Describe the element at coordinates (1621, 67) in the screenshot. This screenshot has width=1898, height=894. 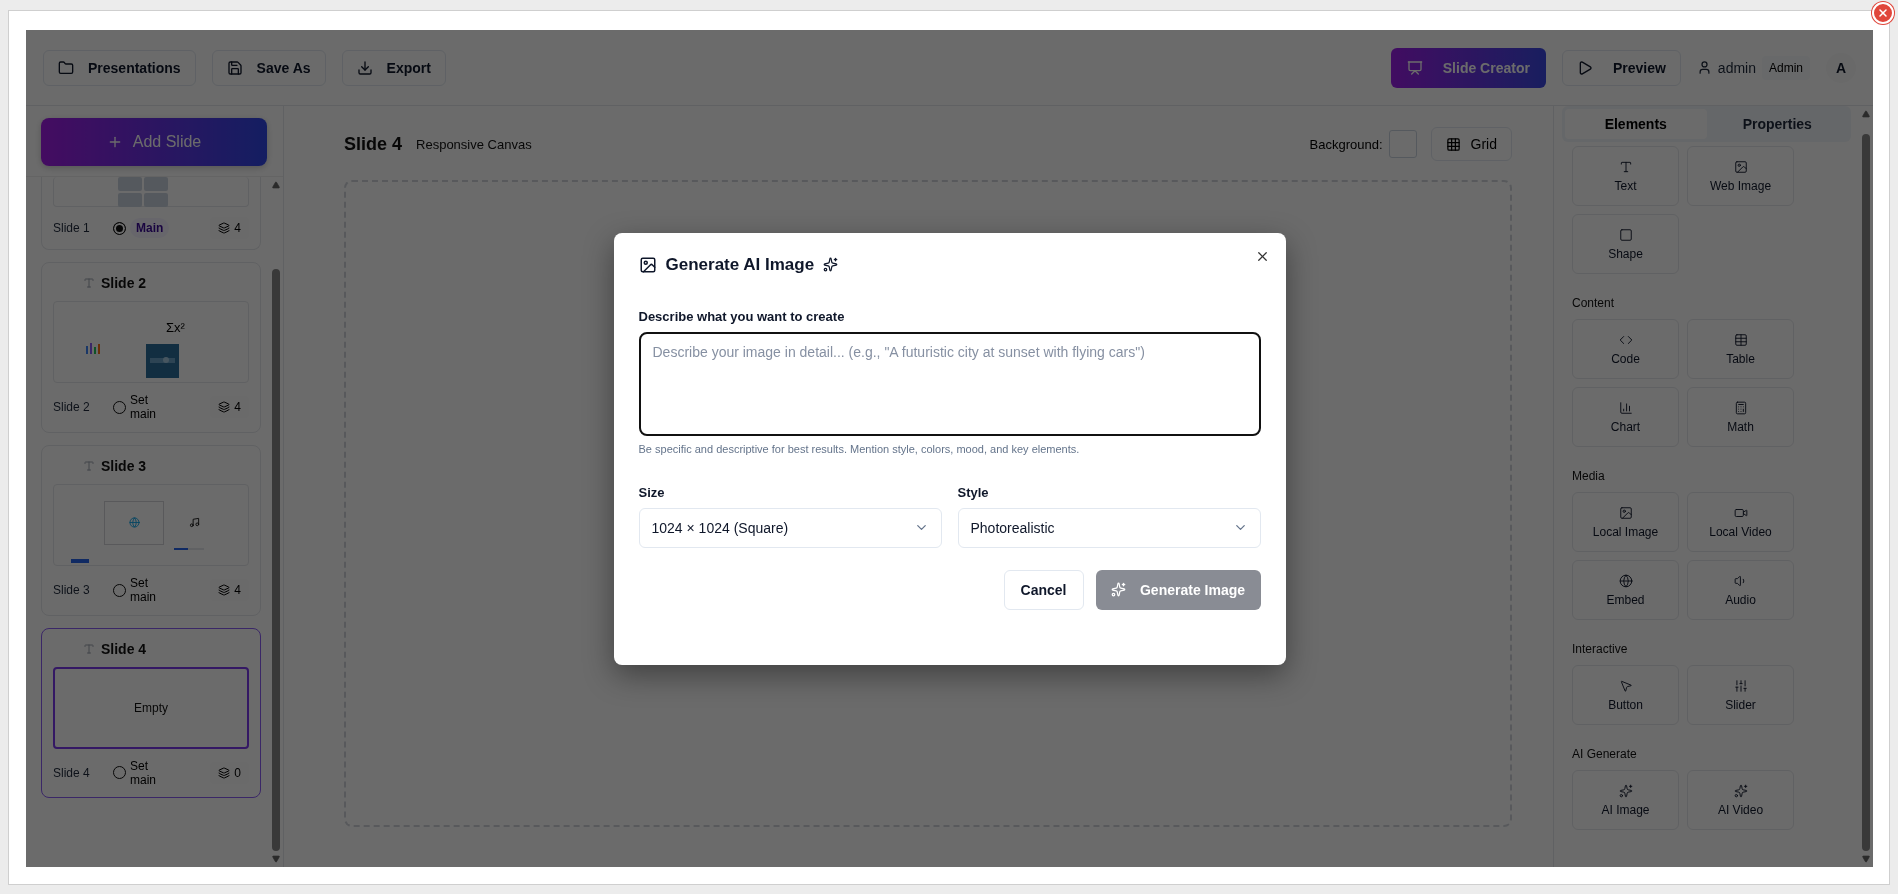
I see `preview-button: Preview` at that location.